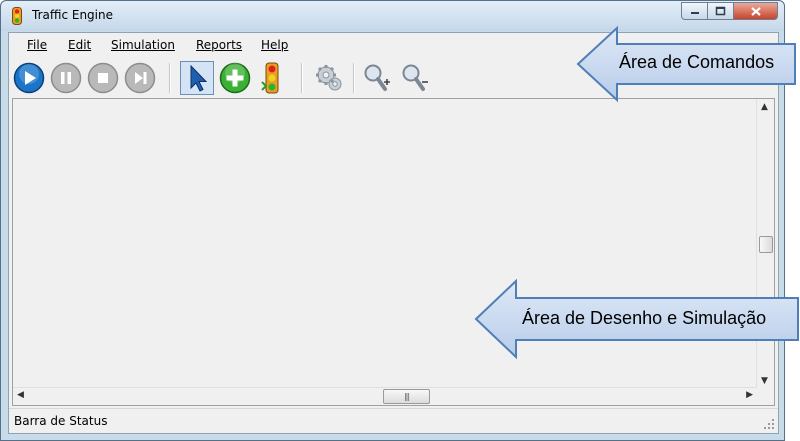 The width and height of the screenshot is (800, 441). What do you see at coordinates (219, 45) in the screenshot?
I see `menu-reports: Reports` at bounding box center [219, 45].